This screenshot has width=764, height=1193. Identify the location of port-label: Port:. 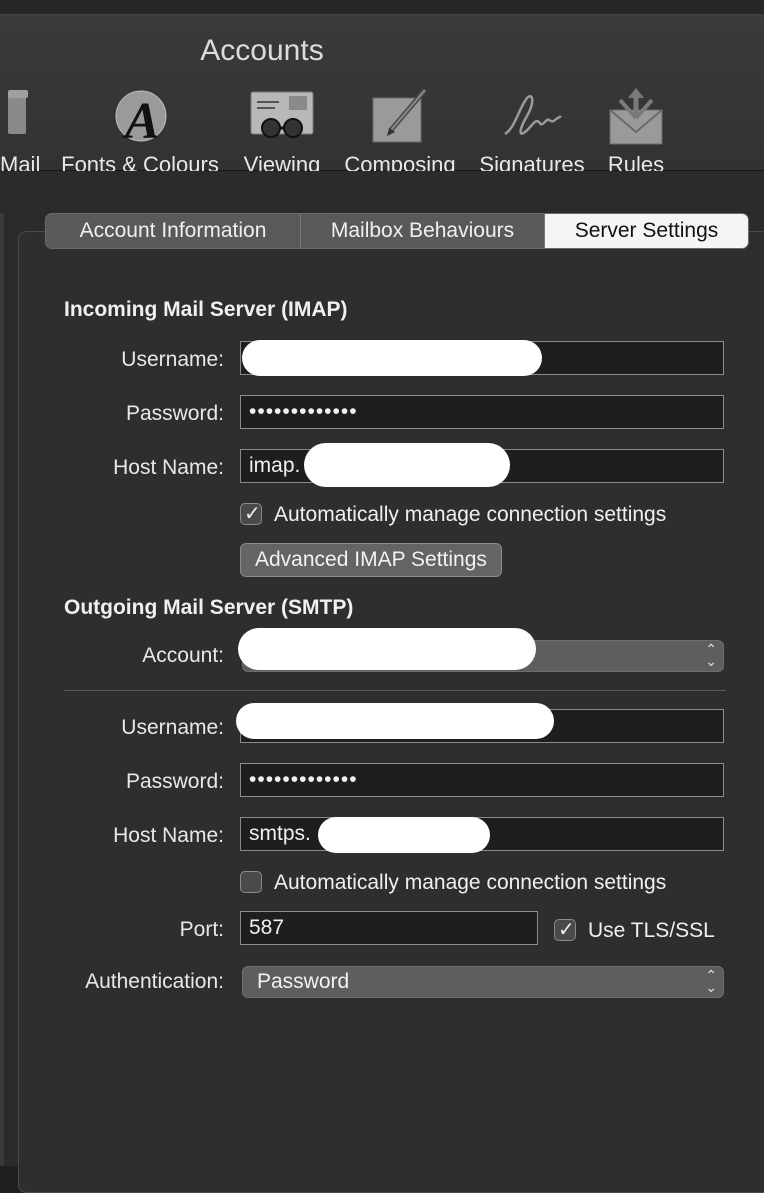
(201, 929).